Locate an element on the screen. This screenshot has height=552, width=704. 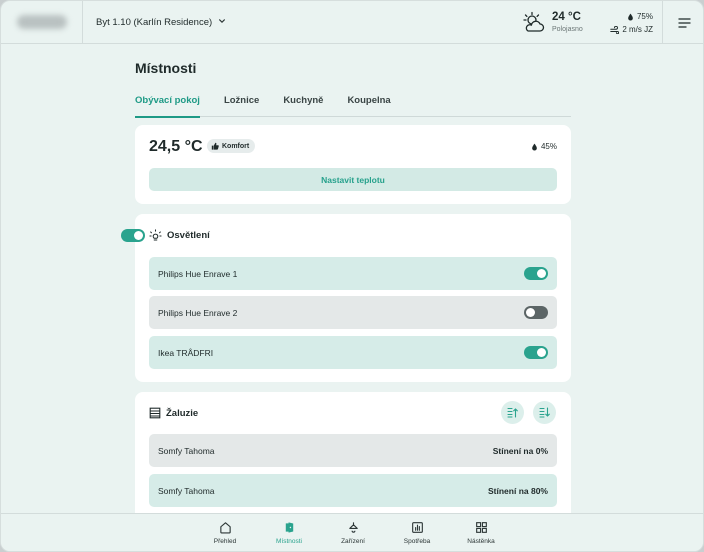
comfort-badge: Komfort is located at coordinates (231, 146).